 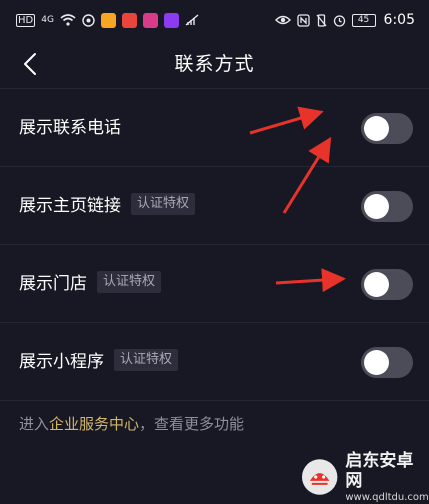 I want to click on footer-suffix: ，查看更多功能, so click(x=192, y=424).